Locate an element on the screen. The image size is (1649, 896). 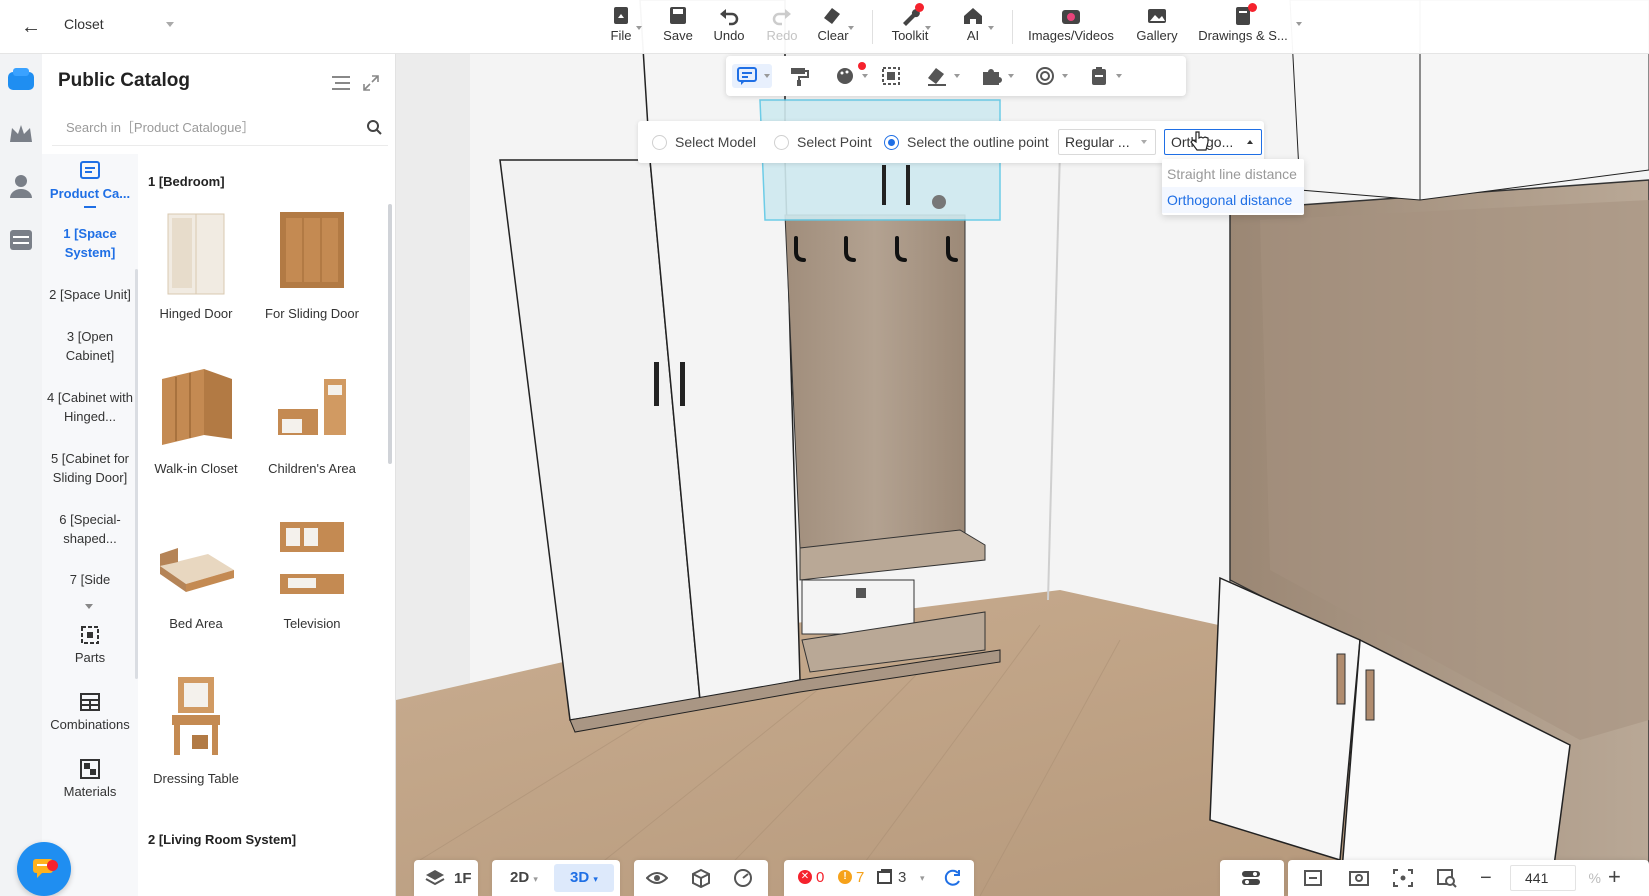
zoom-out-button: − is located at coordinates (1486, 878).